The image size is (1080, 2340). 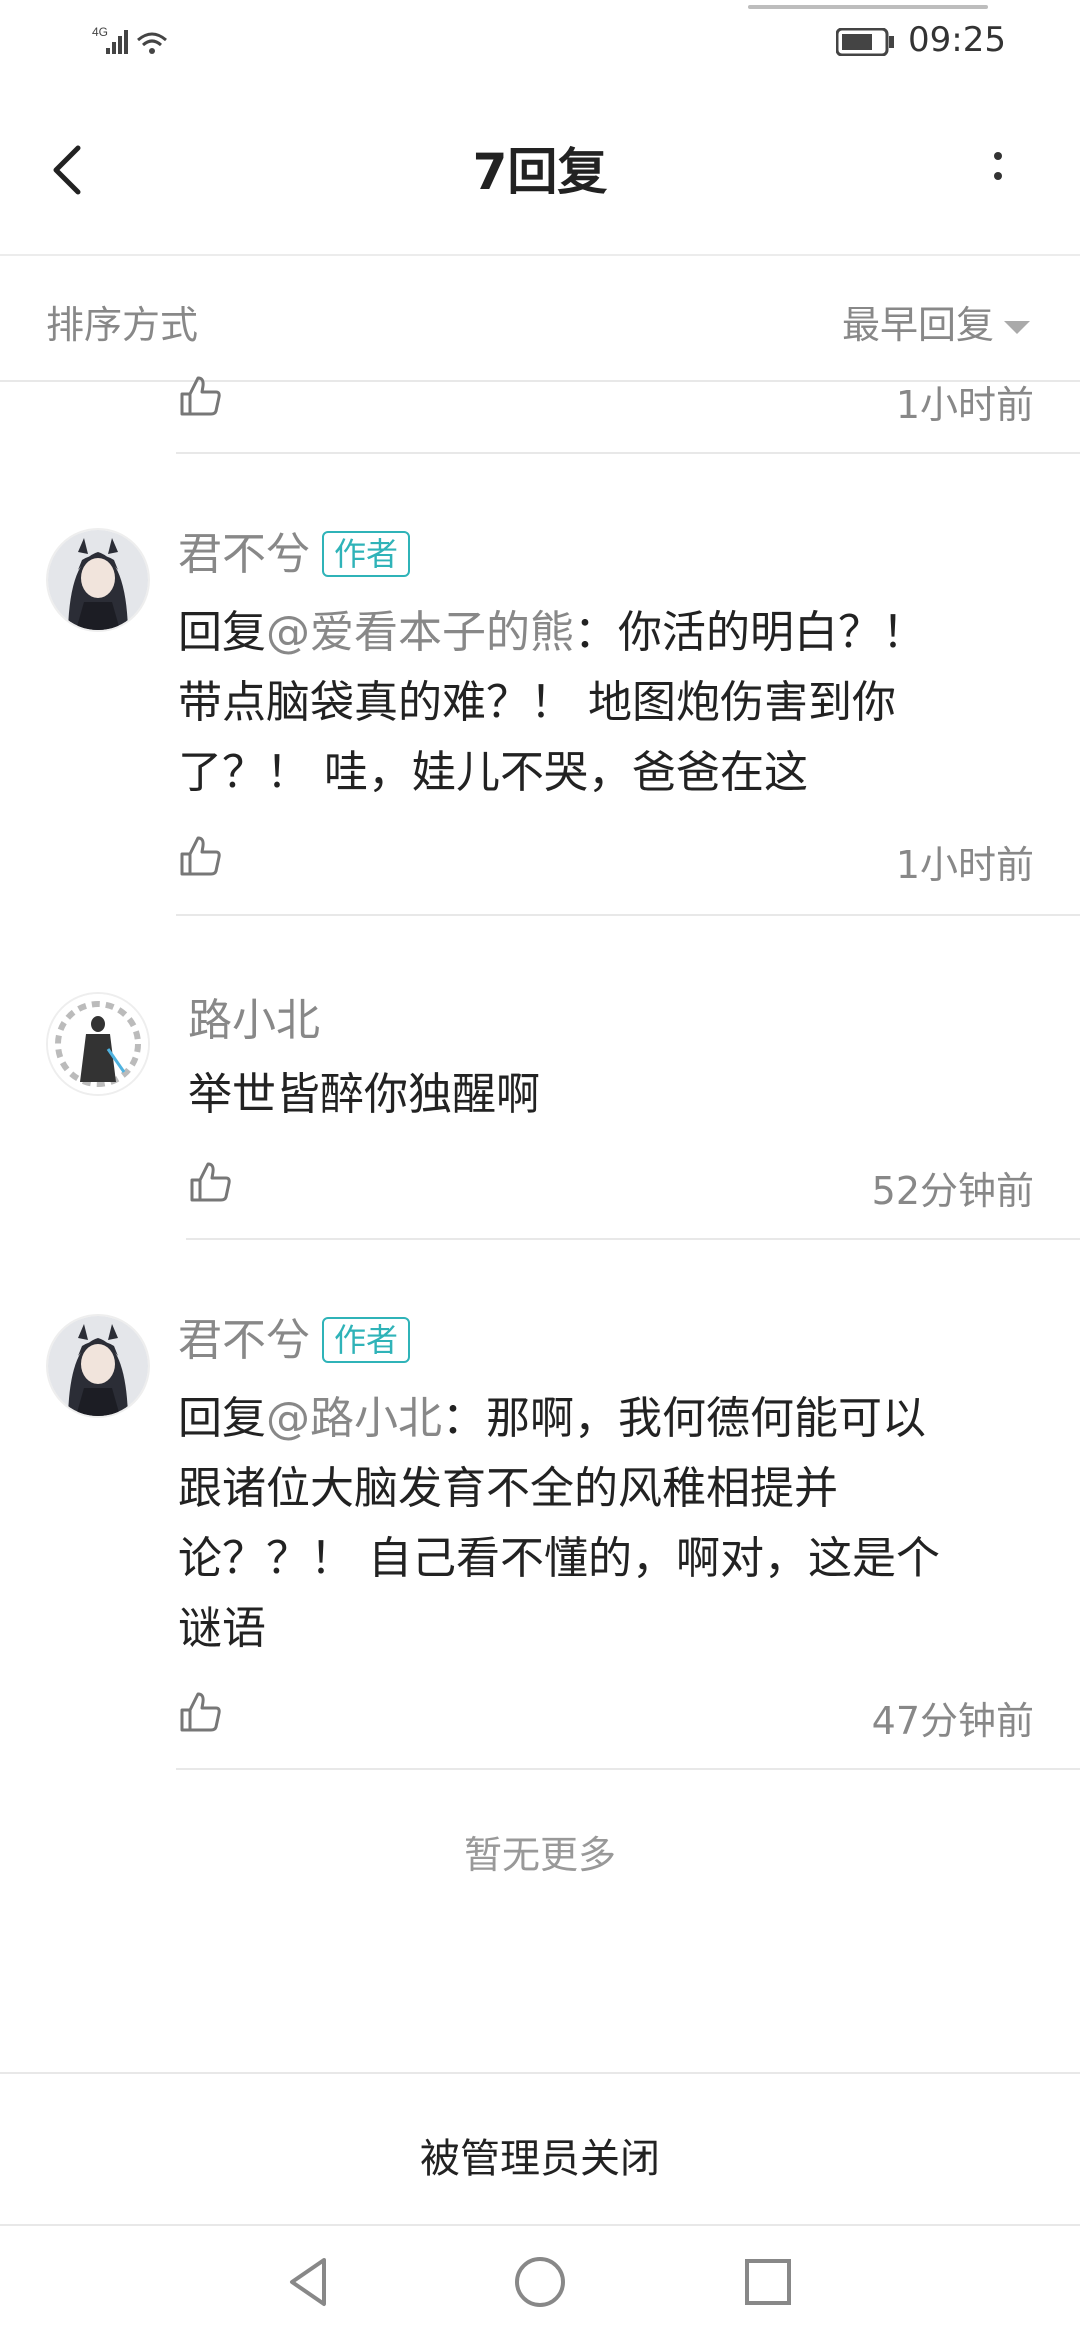 I want to click on signal-icon: 4G, so click(x=129, y=39).